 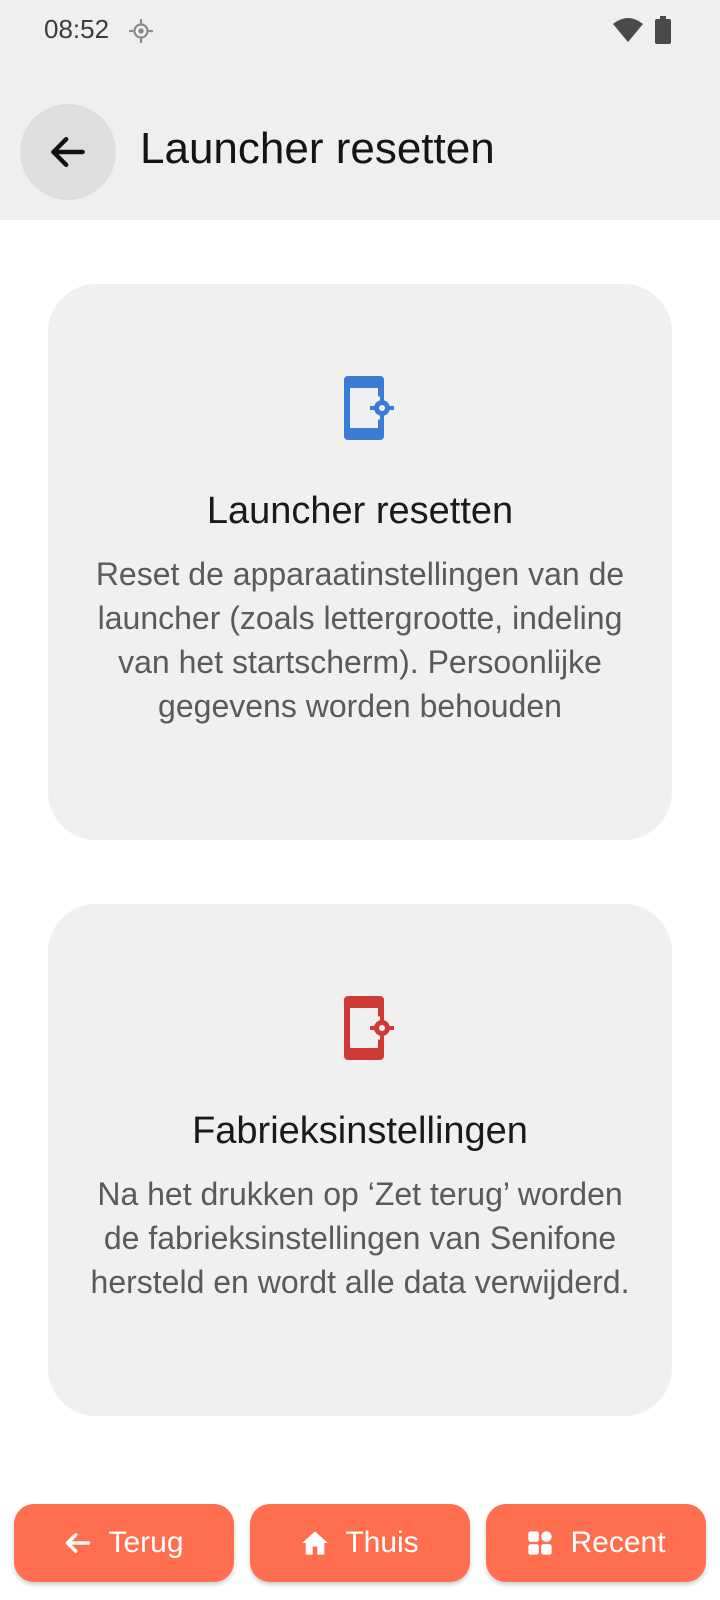 I want to click on wifi-icon, so click(x=628, y=30).